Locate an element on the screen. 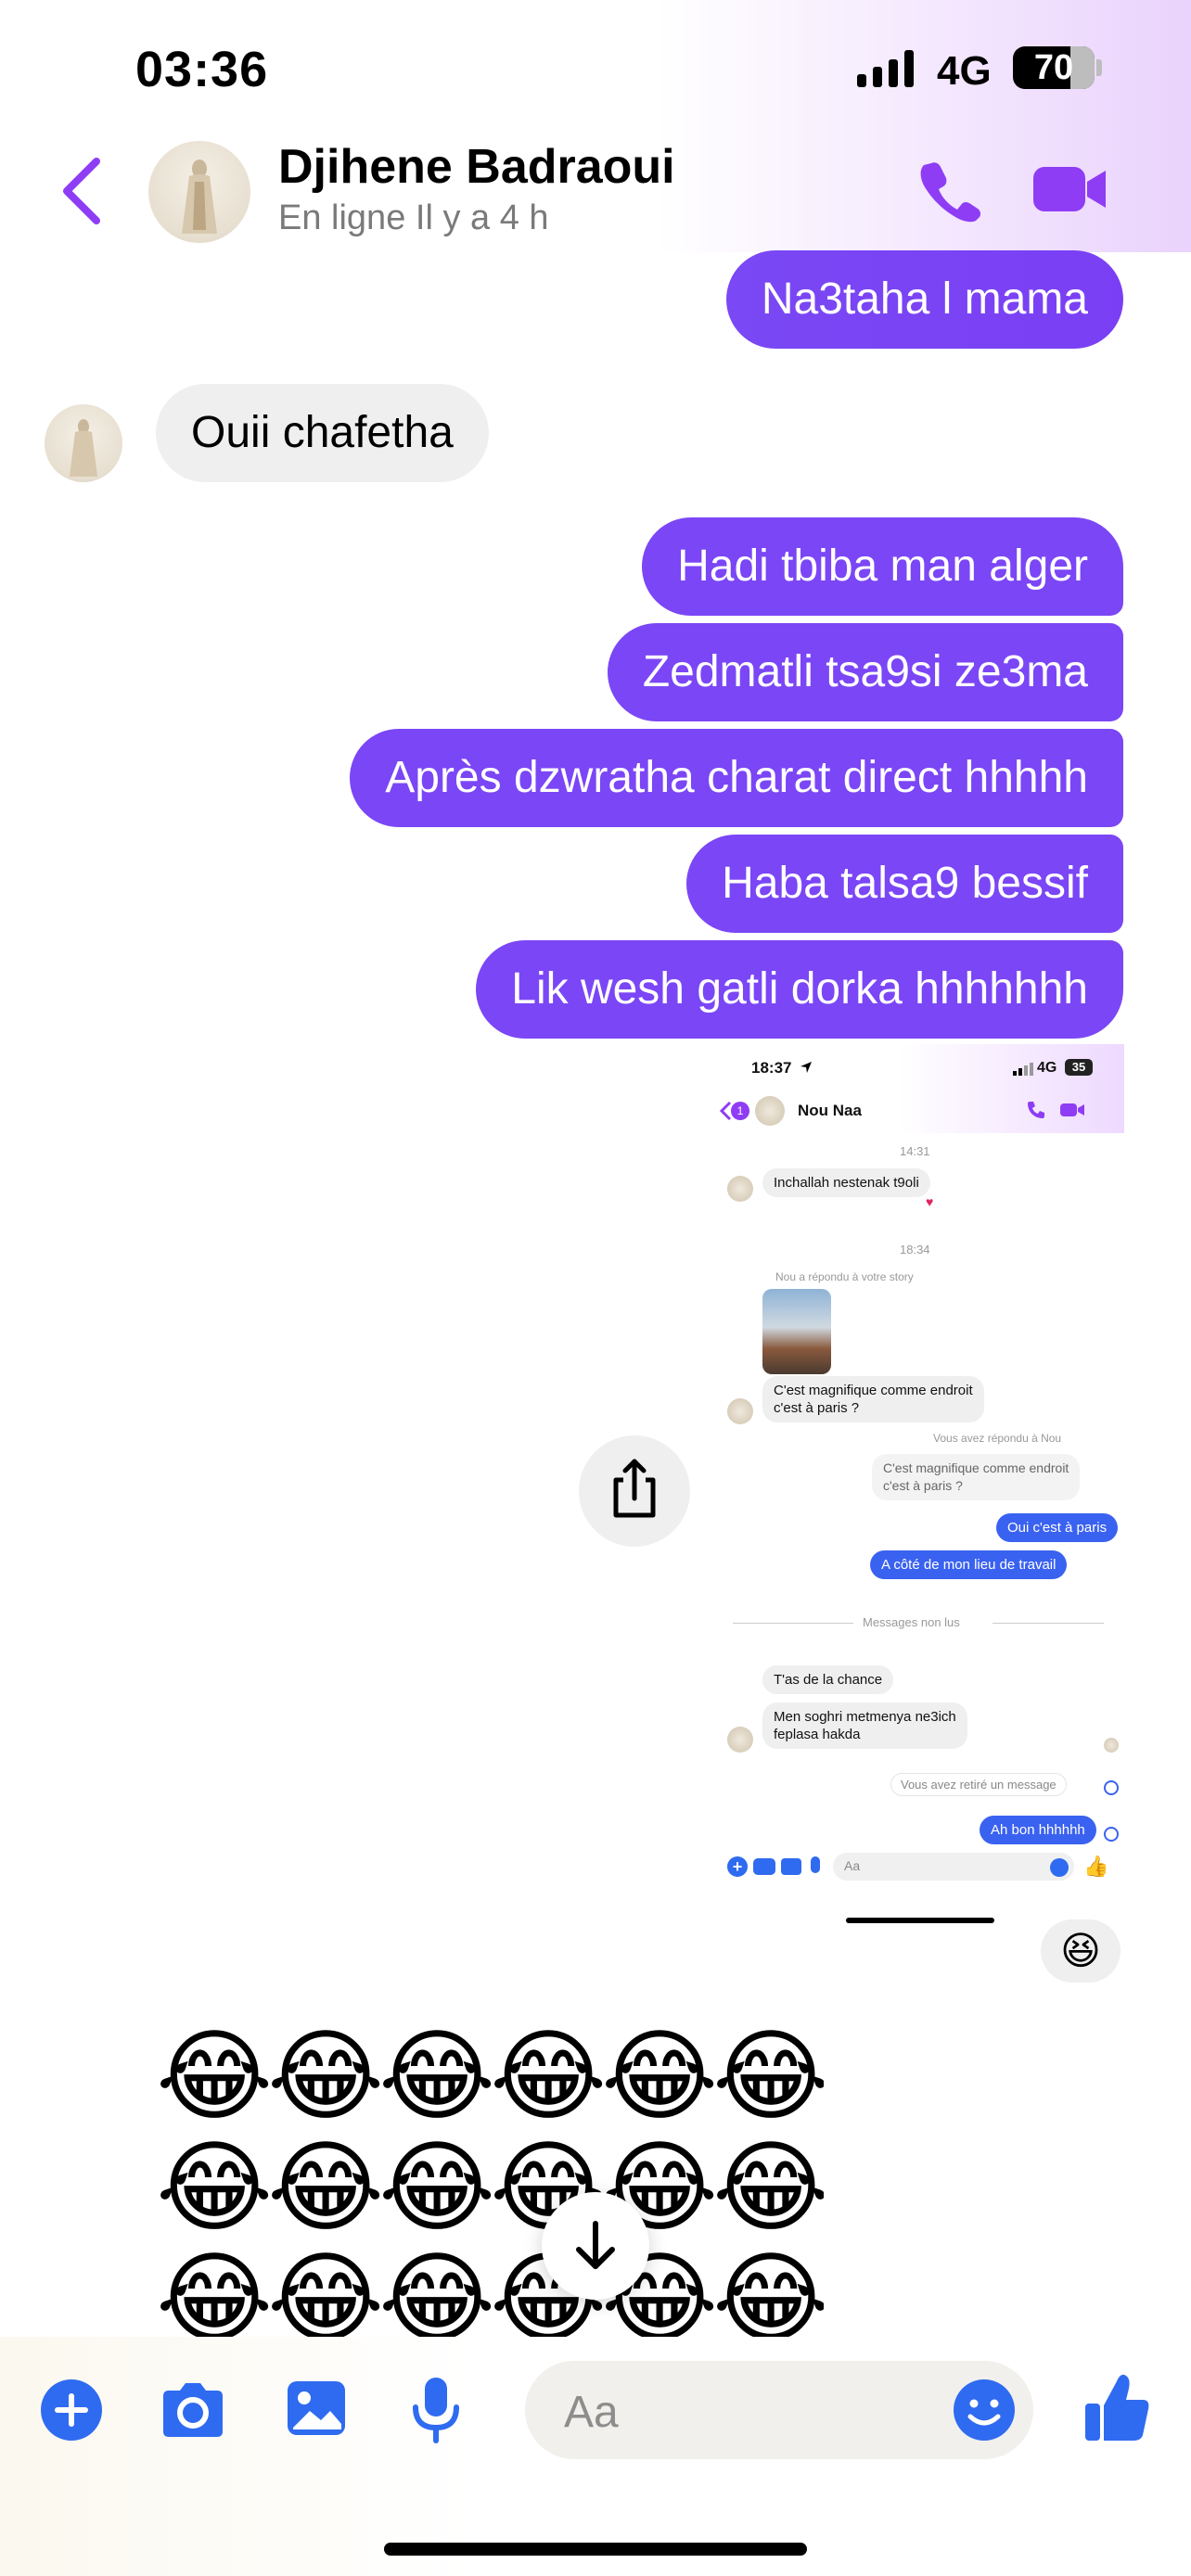  screenshot-sent-message: A côté de mon lieu de travail is located at coordinates (969, 1565).